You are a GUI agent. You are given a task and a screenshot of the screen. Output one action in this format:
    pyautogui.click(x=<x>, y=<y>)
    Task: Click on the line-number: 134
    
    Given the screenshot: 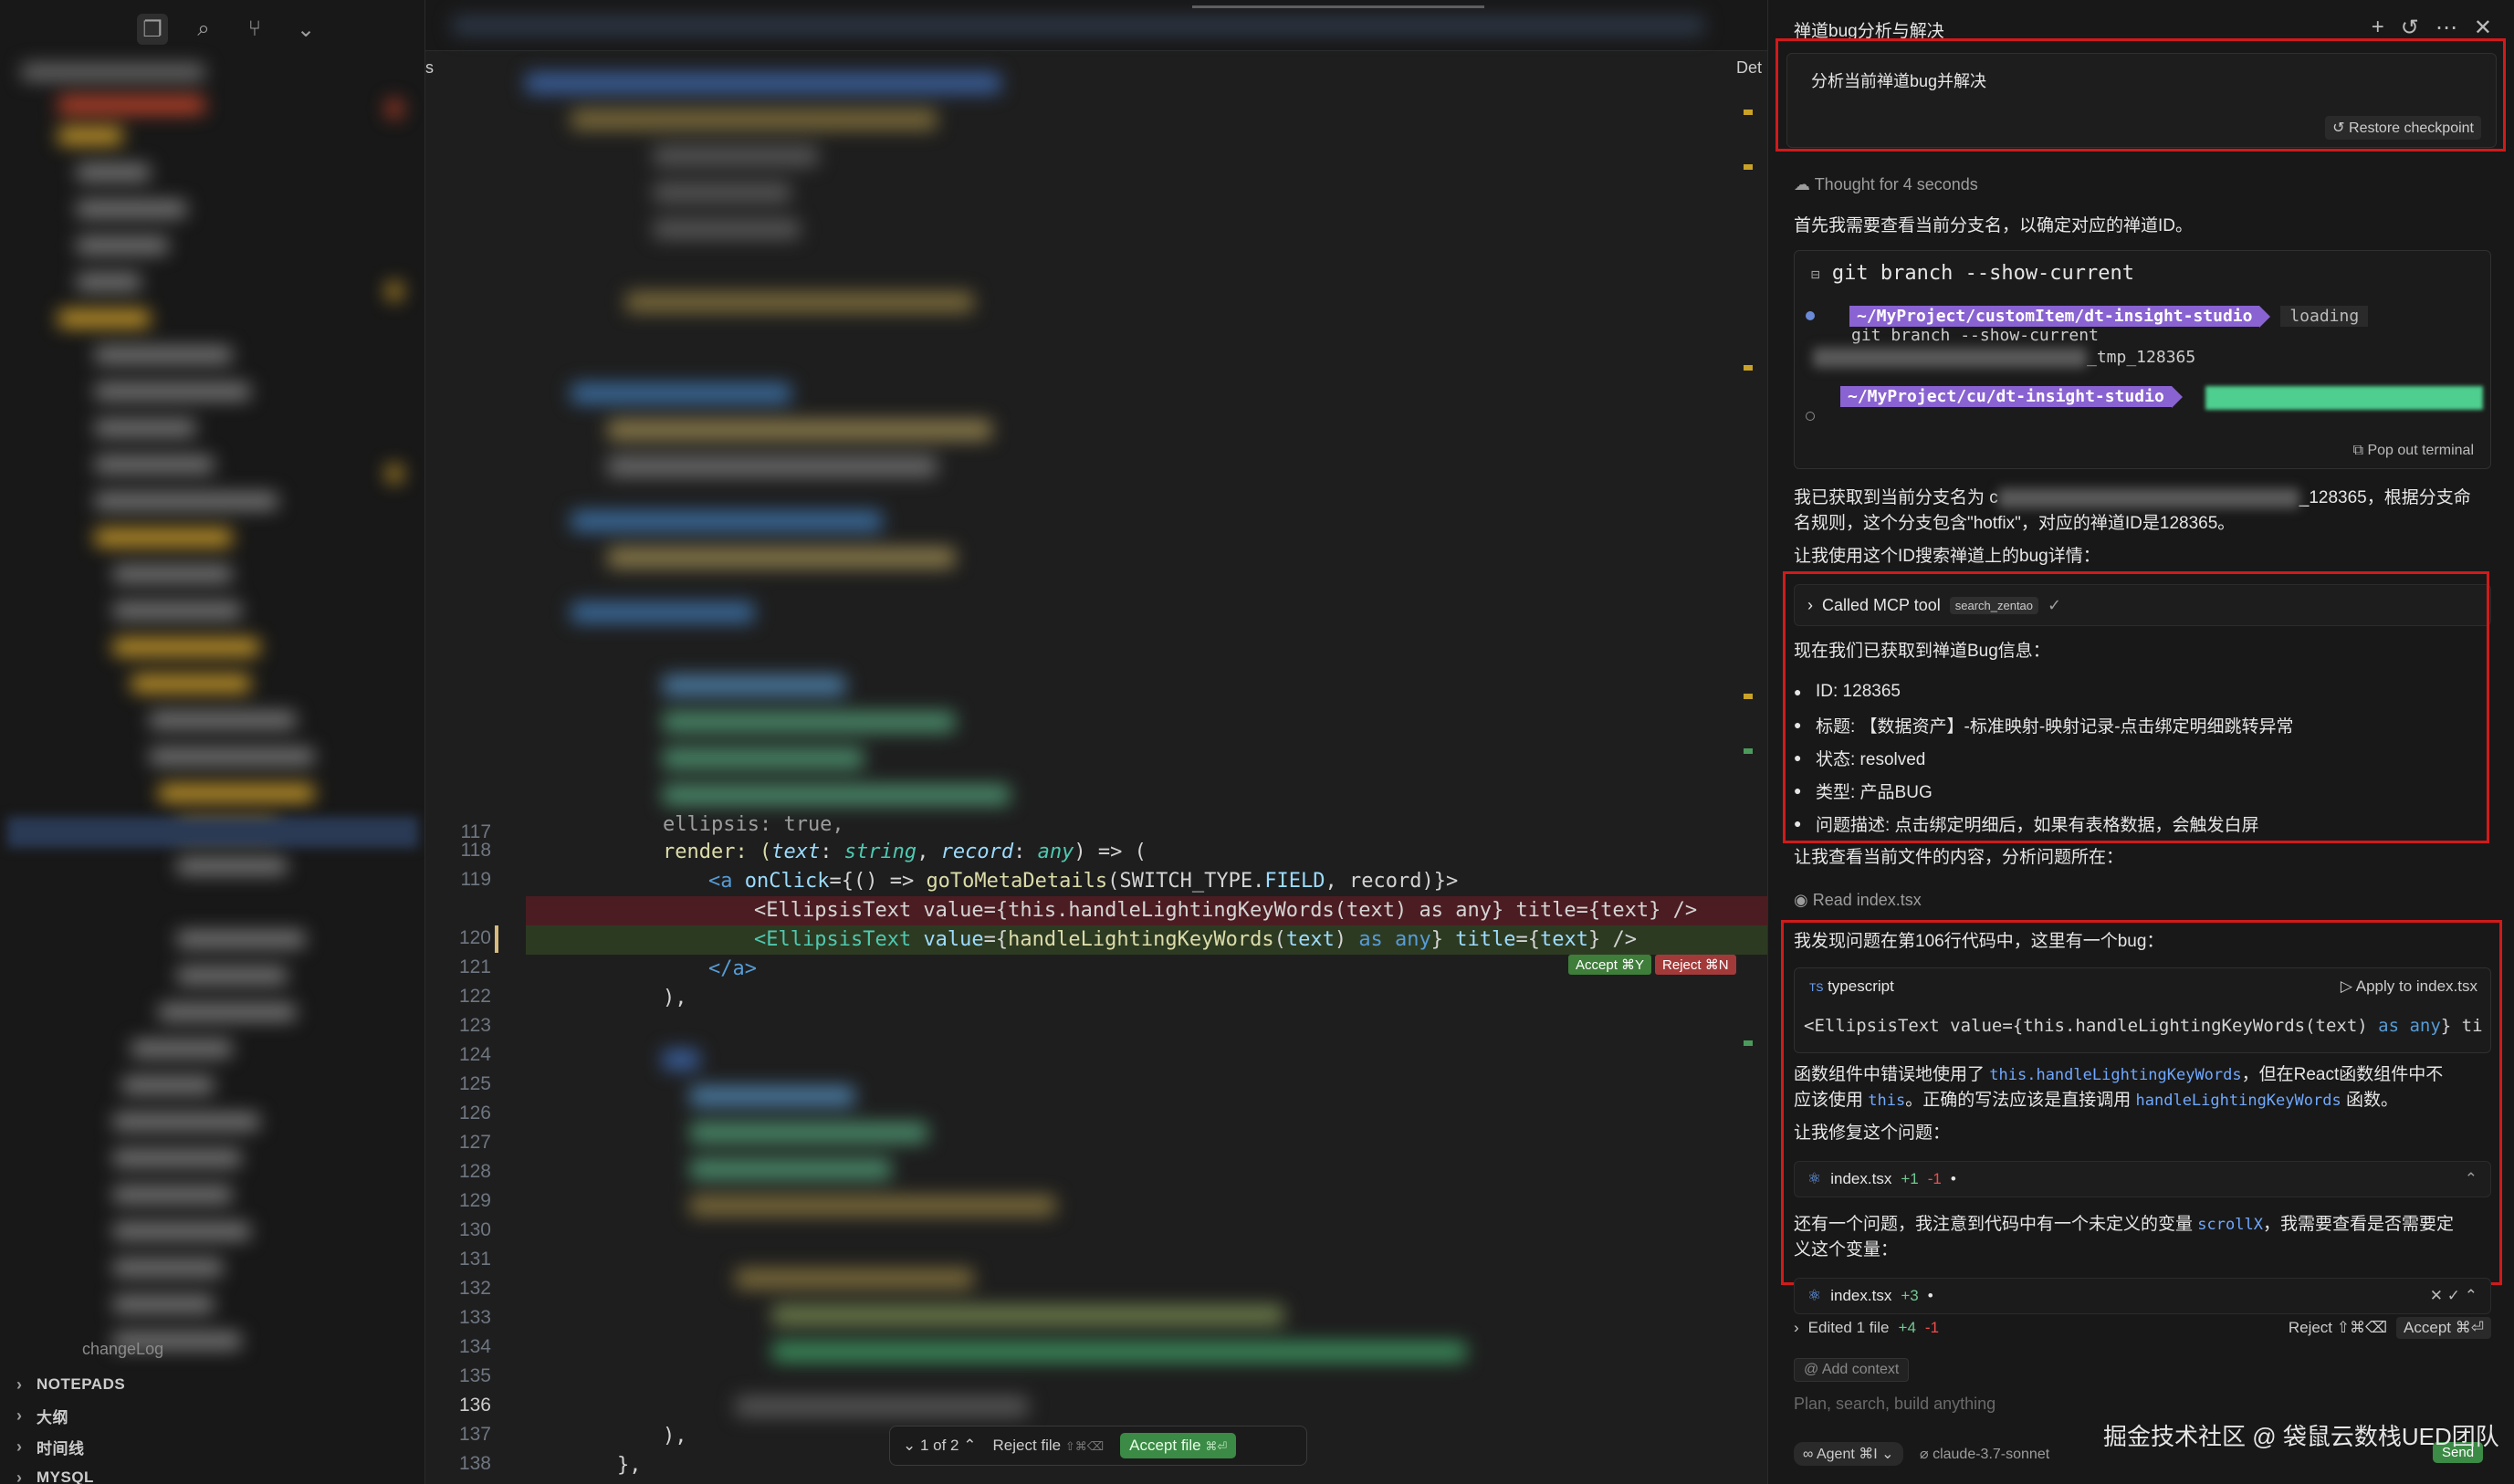 What is the action you would take?
    pyautogui.click(x=474, y=1346)
    